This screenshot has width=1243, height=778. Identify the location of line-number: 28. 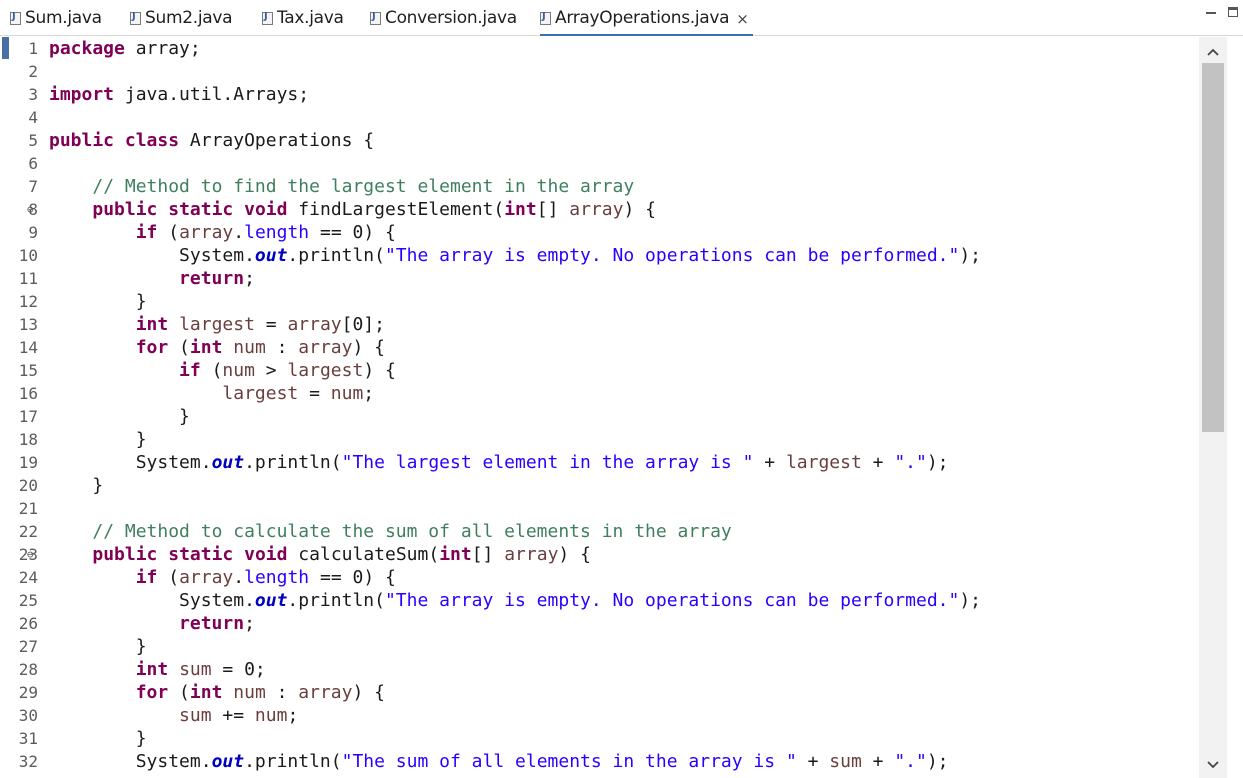
(28, 669).